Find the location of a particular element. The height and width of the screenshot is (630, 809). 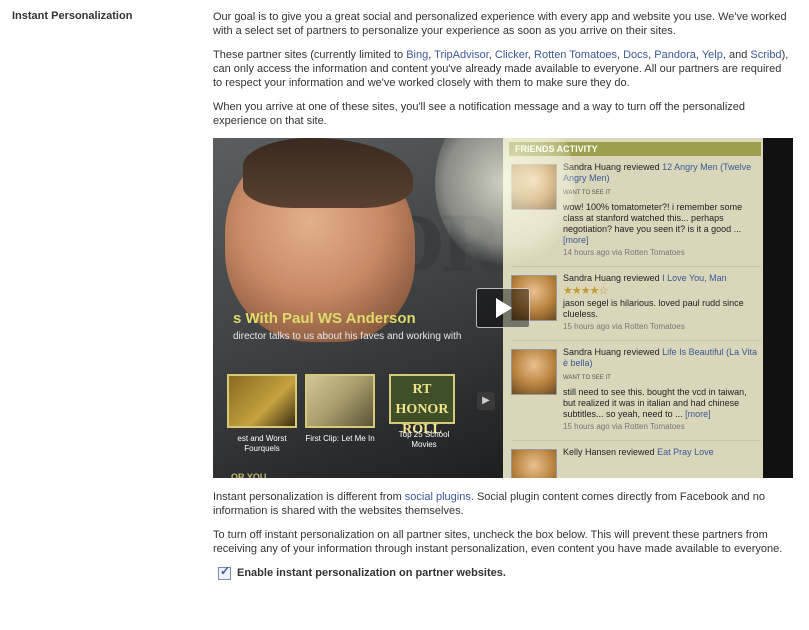

thumb-2: First Clip: Let Me In is located at coordinates (340, 409).